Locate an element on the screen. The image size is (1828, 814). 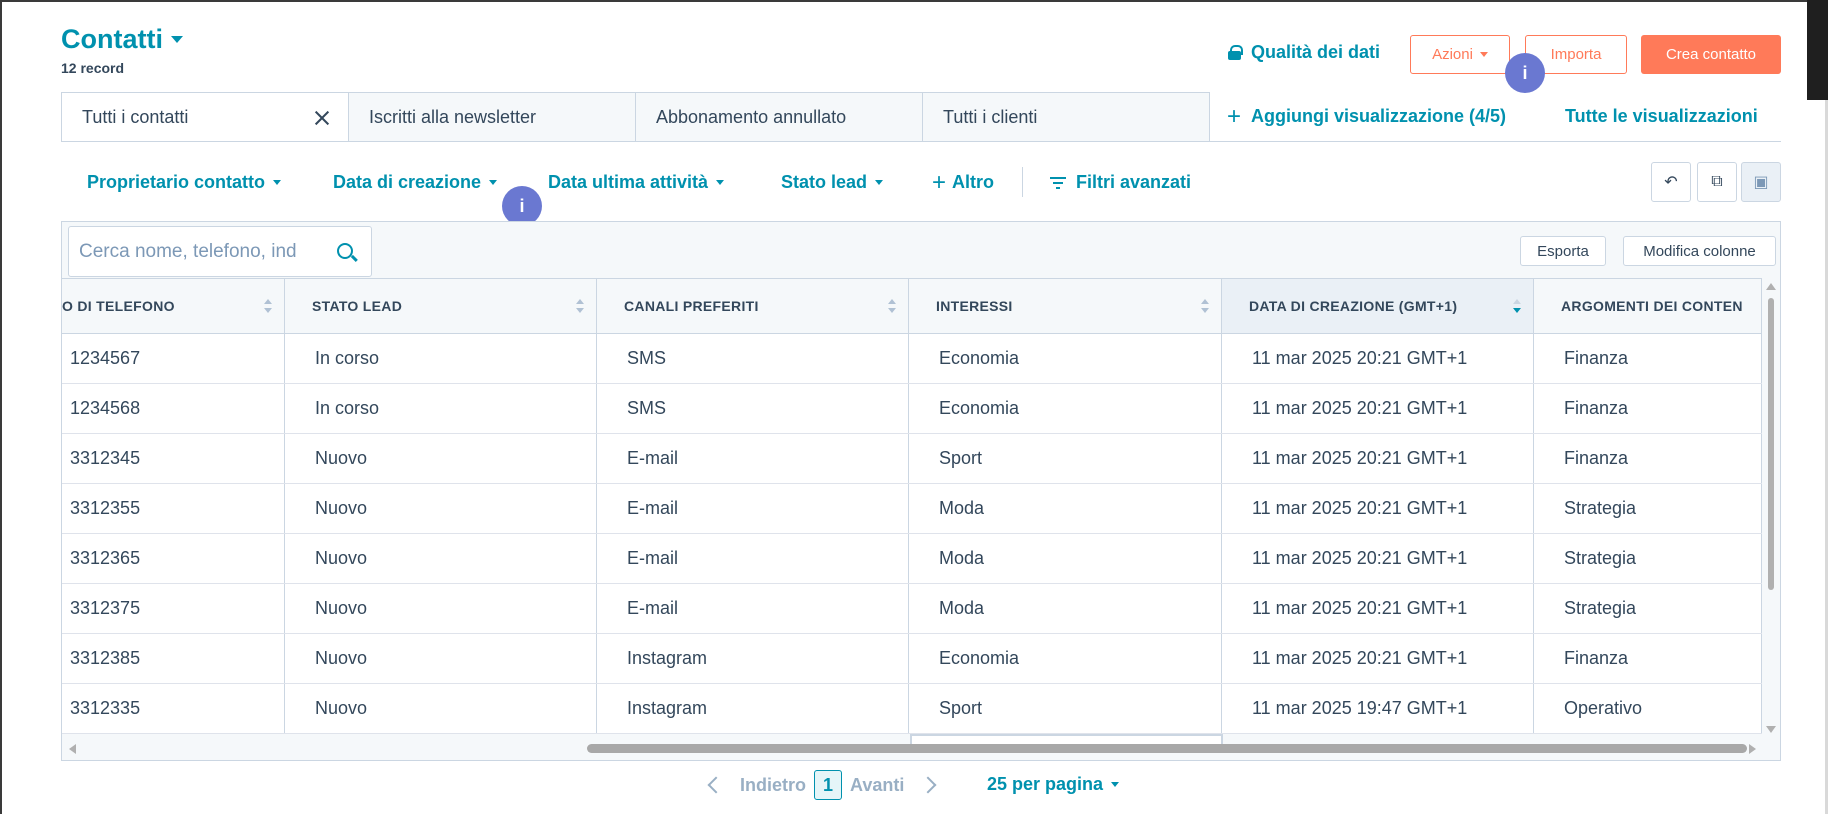
filter-contact-owner: Proprietario contatto is located at coordinates (184, 182).